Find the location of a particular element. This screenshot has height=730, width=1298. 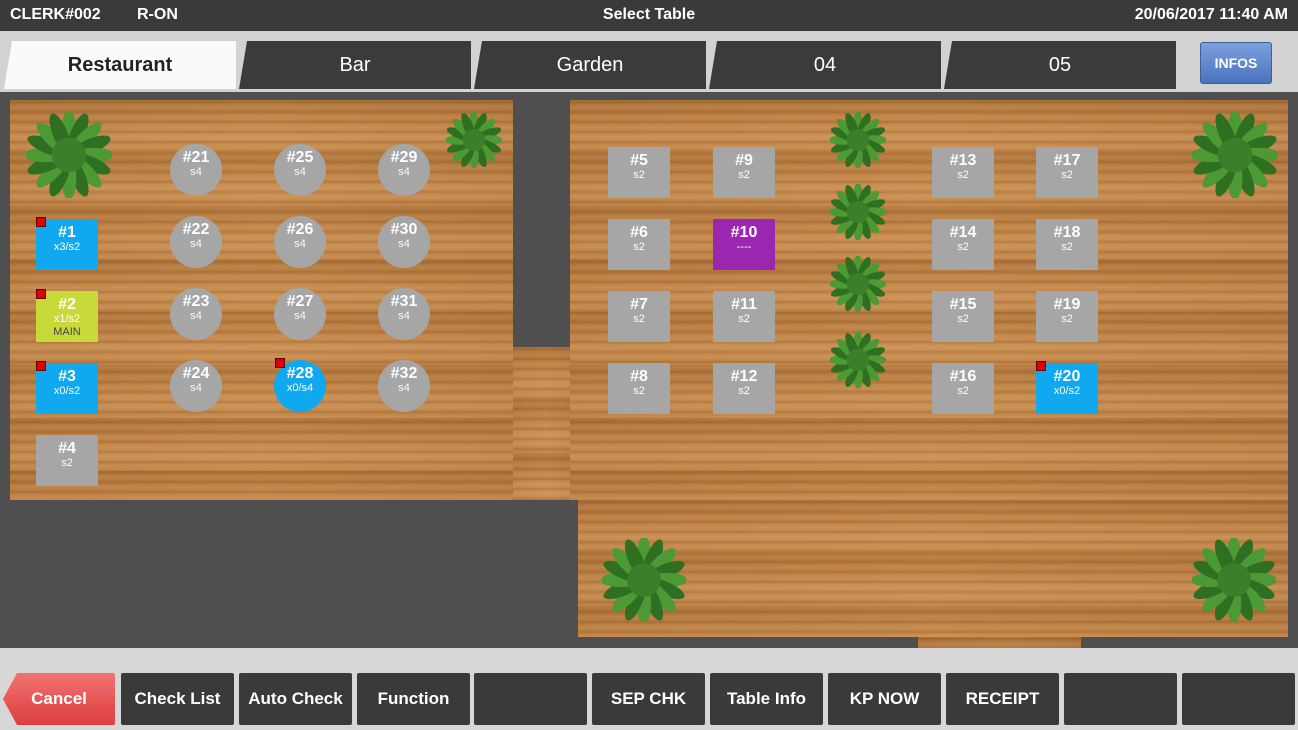

receipt-button: RECEIPT is located at coordinates (1002, 699).